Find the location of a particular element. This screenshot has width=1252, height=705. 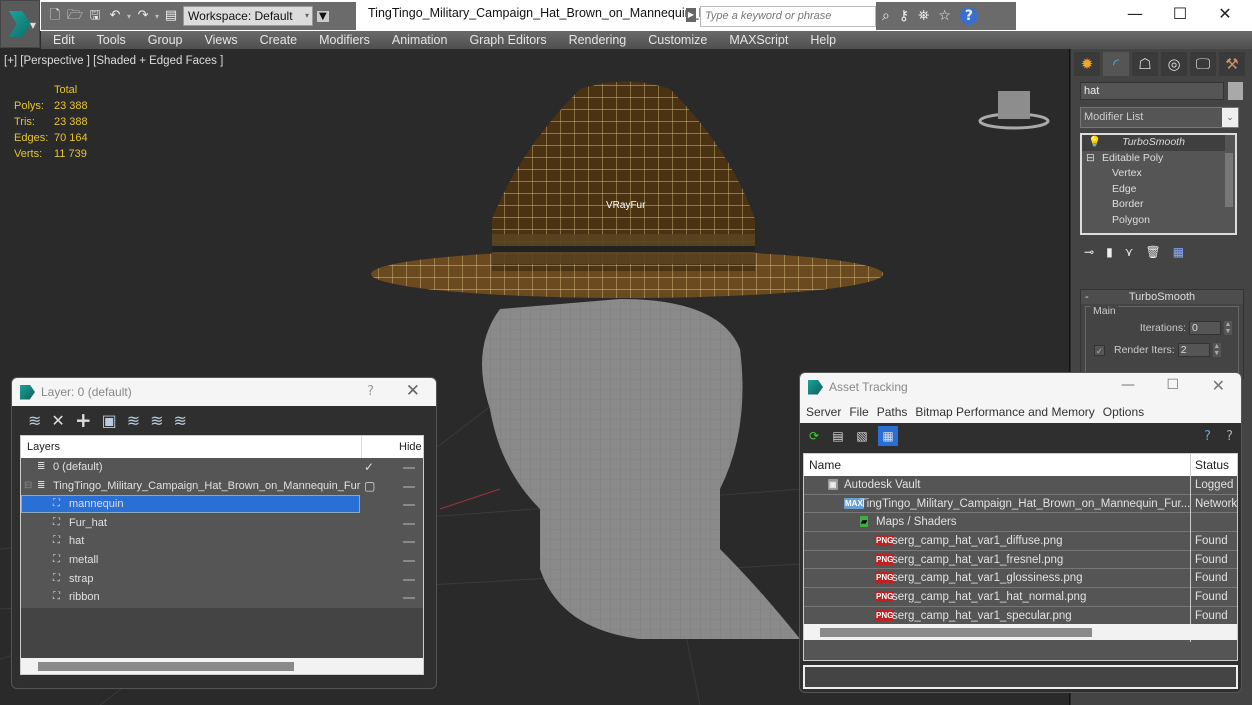

menu-modifiers: Modifiers is located at coordinates (344, 40).